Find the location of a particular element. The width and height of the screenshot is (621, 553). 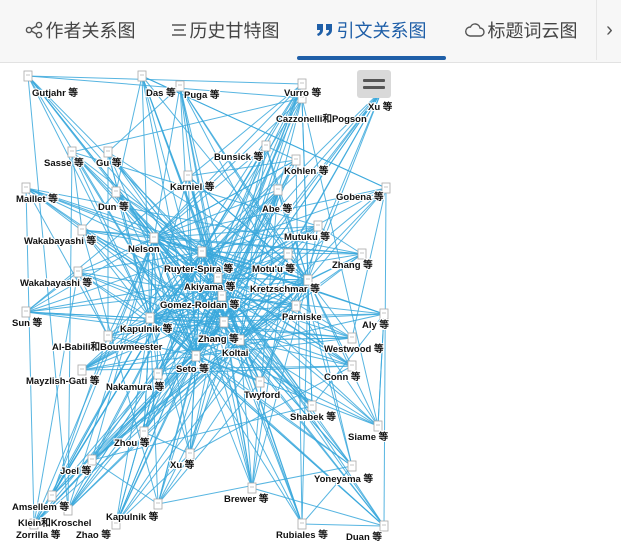

hamburger-menu-icon is located at coordinates (374, 80).